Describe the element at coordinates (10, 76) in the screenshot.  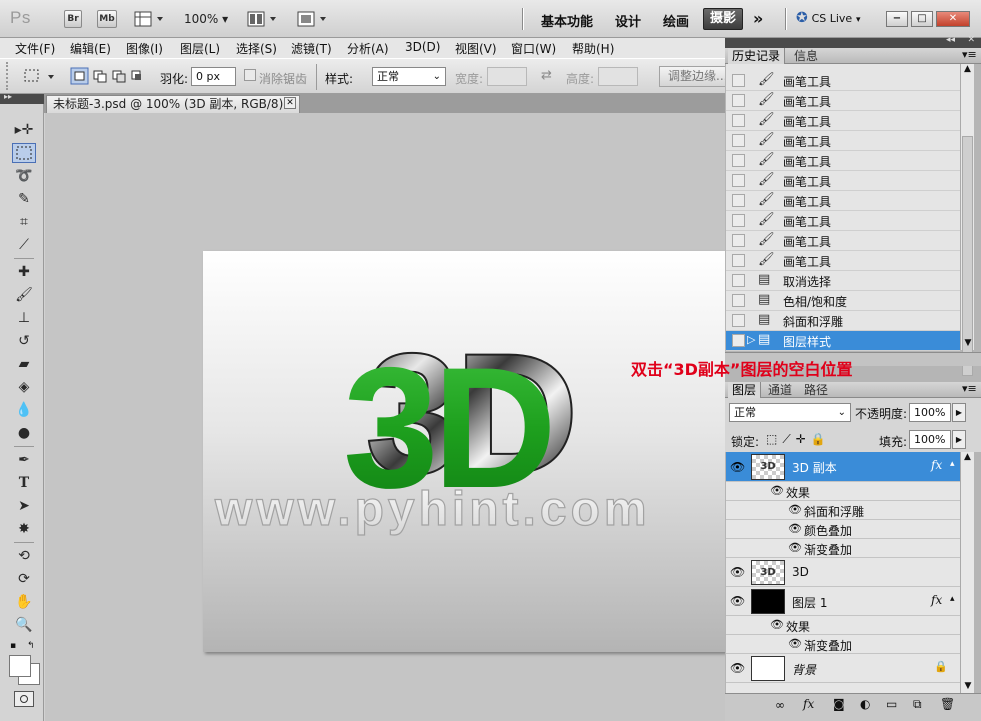
I see `options-grip` at that location.